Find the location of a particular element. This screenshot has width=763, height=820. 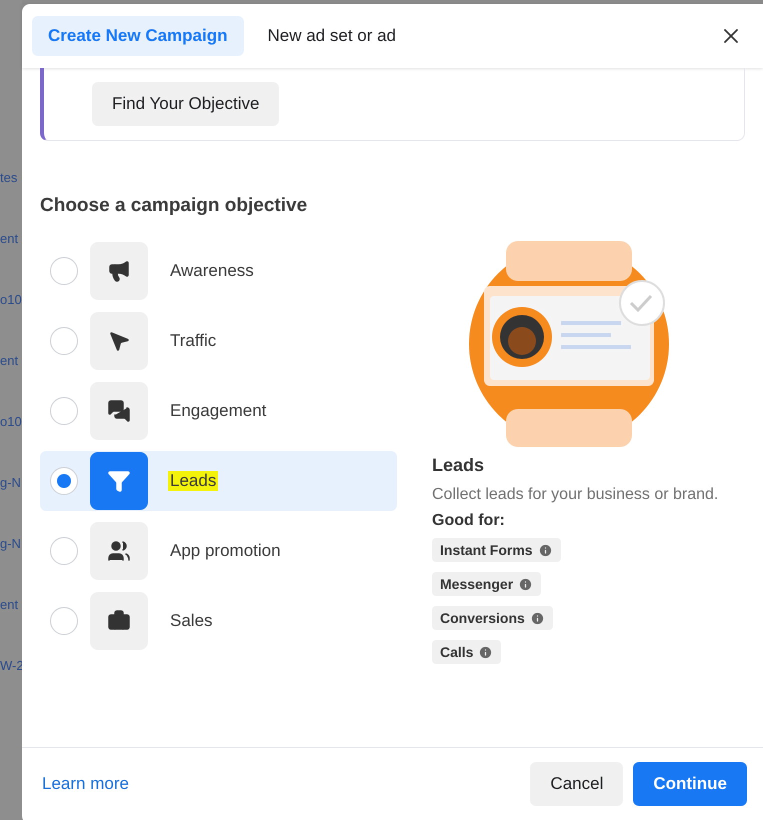

objective-option: Traffic is located at coordinates (218, 341).